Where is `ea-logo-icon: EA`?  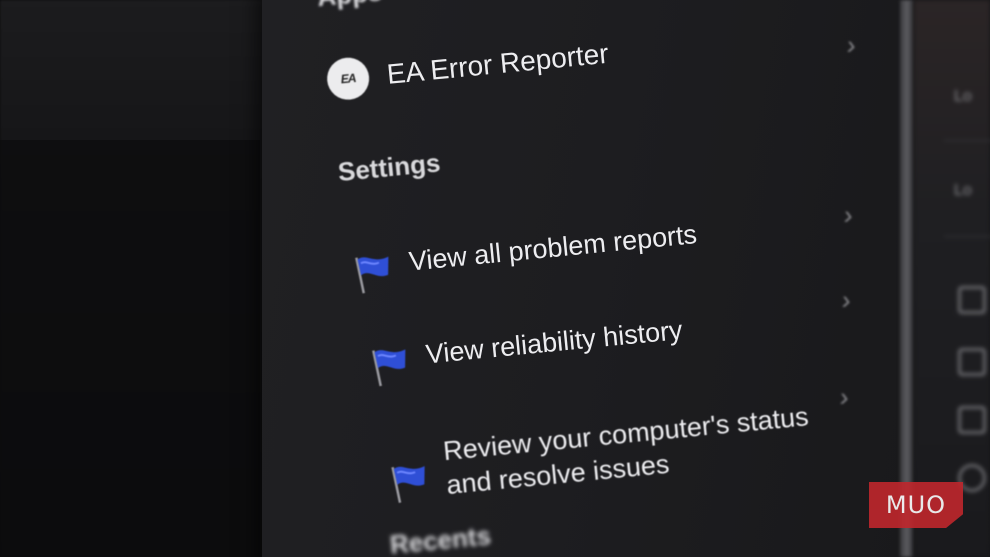 ea-logo-icon: EA is located at coordinates (348, 78).